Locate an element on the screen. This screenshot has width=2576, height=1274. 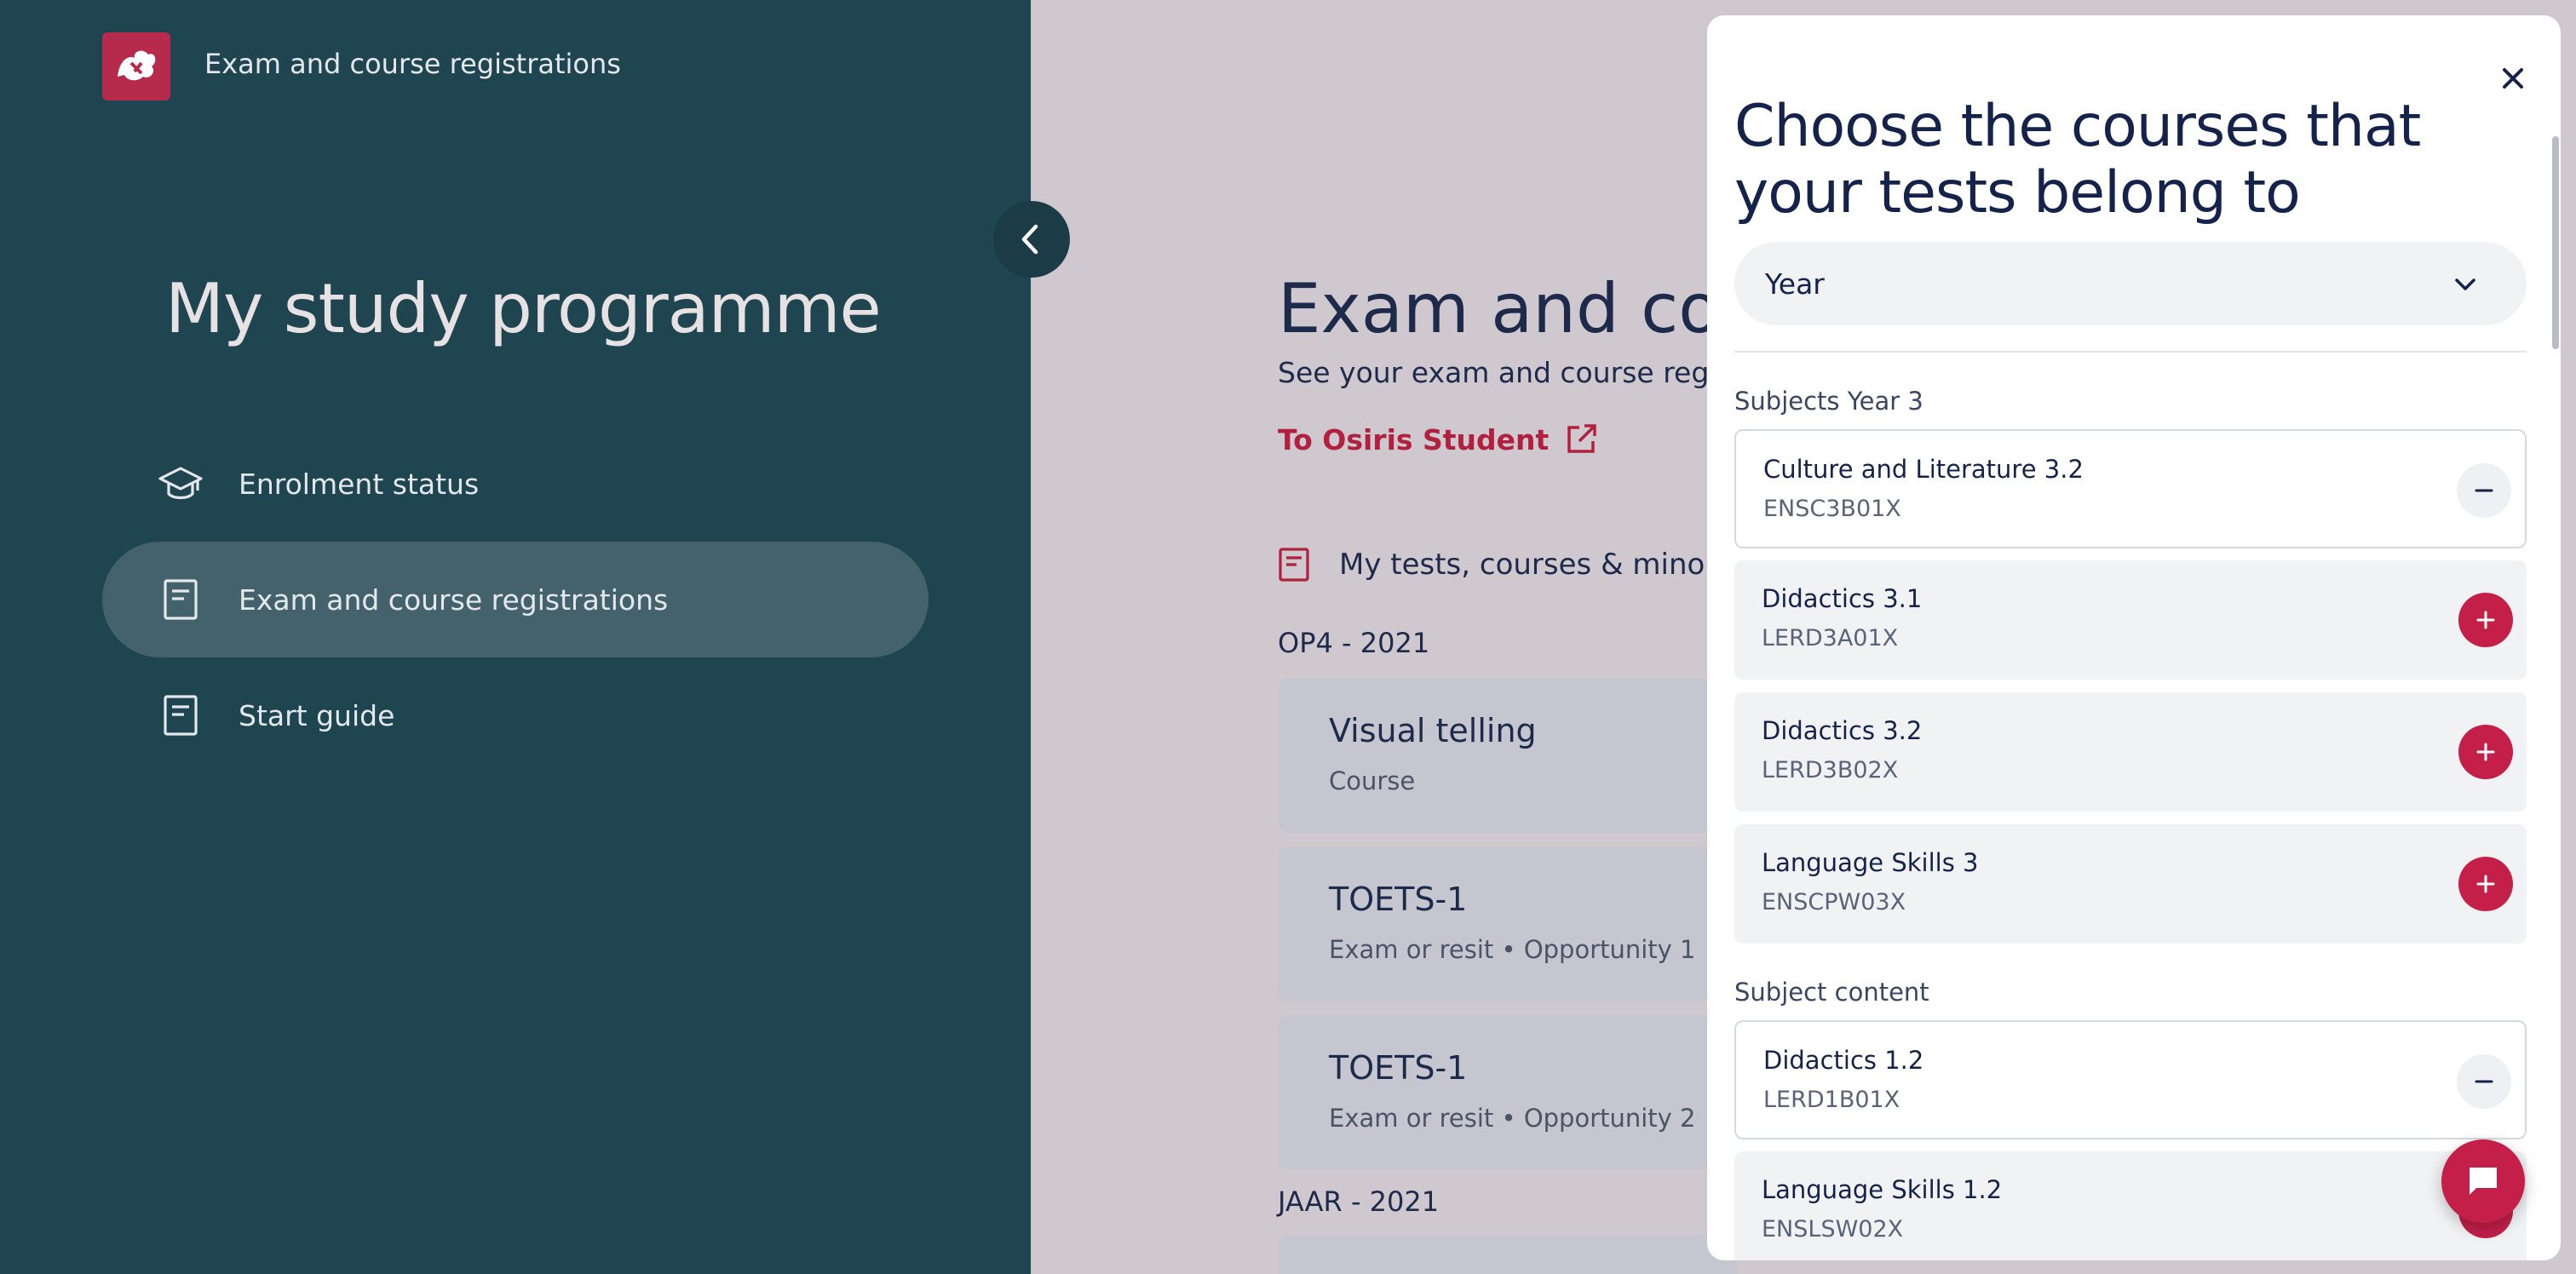
course-item: Culture and Literature 3.2 ENSC3B01X is located at coordinates (2130, 488).